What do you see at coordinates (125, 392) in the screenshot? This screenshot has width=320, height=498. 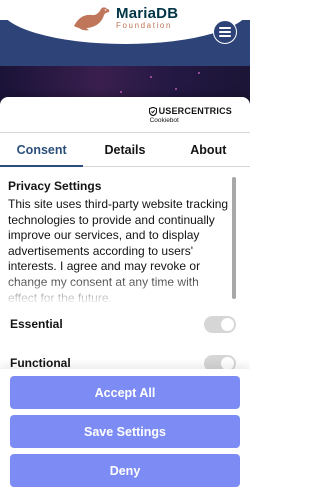 I see `accept-all-button: Accept All` at bounding box center [125, 392].